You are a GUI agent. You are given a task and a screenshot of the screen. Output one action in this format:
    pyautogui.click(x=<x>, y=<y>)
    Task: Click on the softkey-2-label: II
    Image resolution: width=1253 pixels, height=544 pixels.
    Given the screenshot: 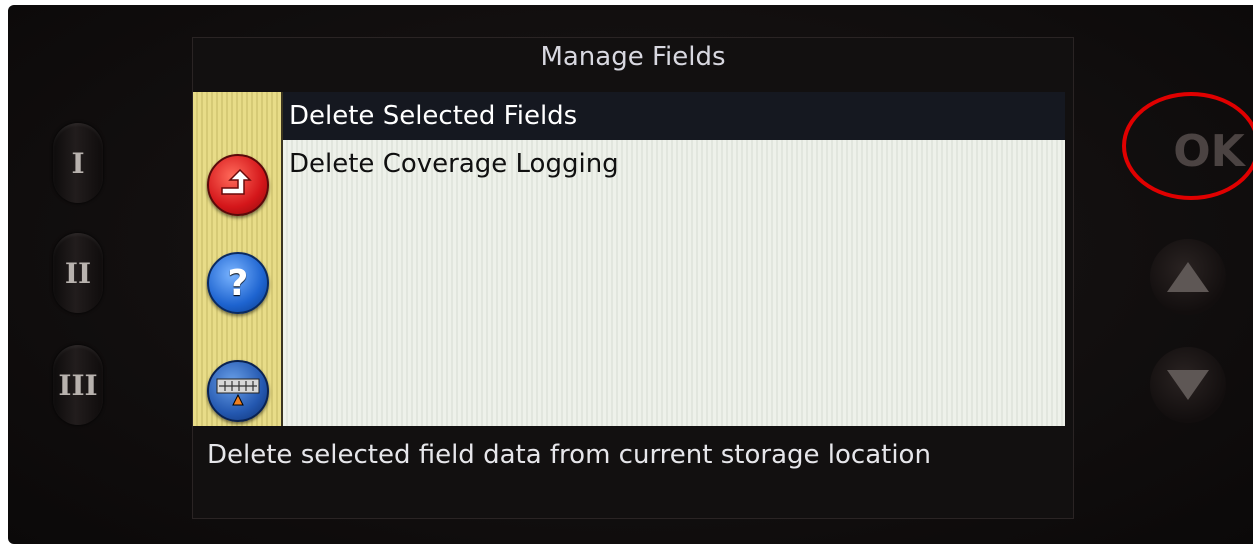 What is the action you would take?
    pyautogui.click(x=78, y=273)
    